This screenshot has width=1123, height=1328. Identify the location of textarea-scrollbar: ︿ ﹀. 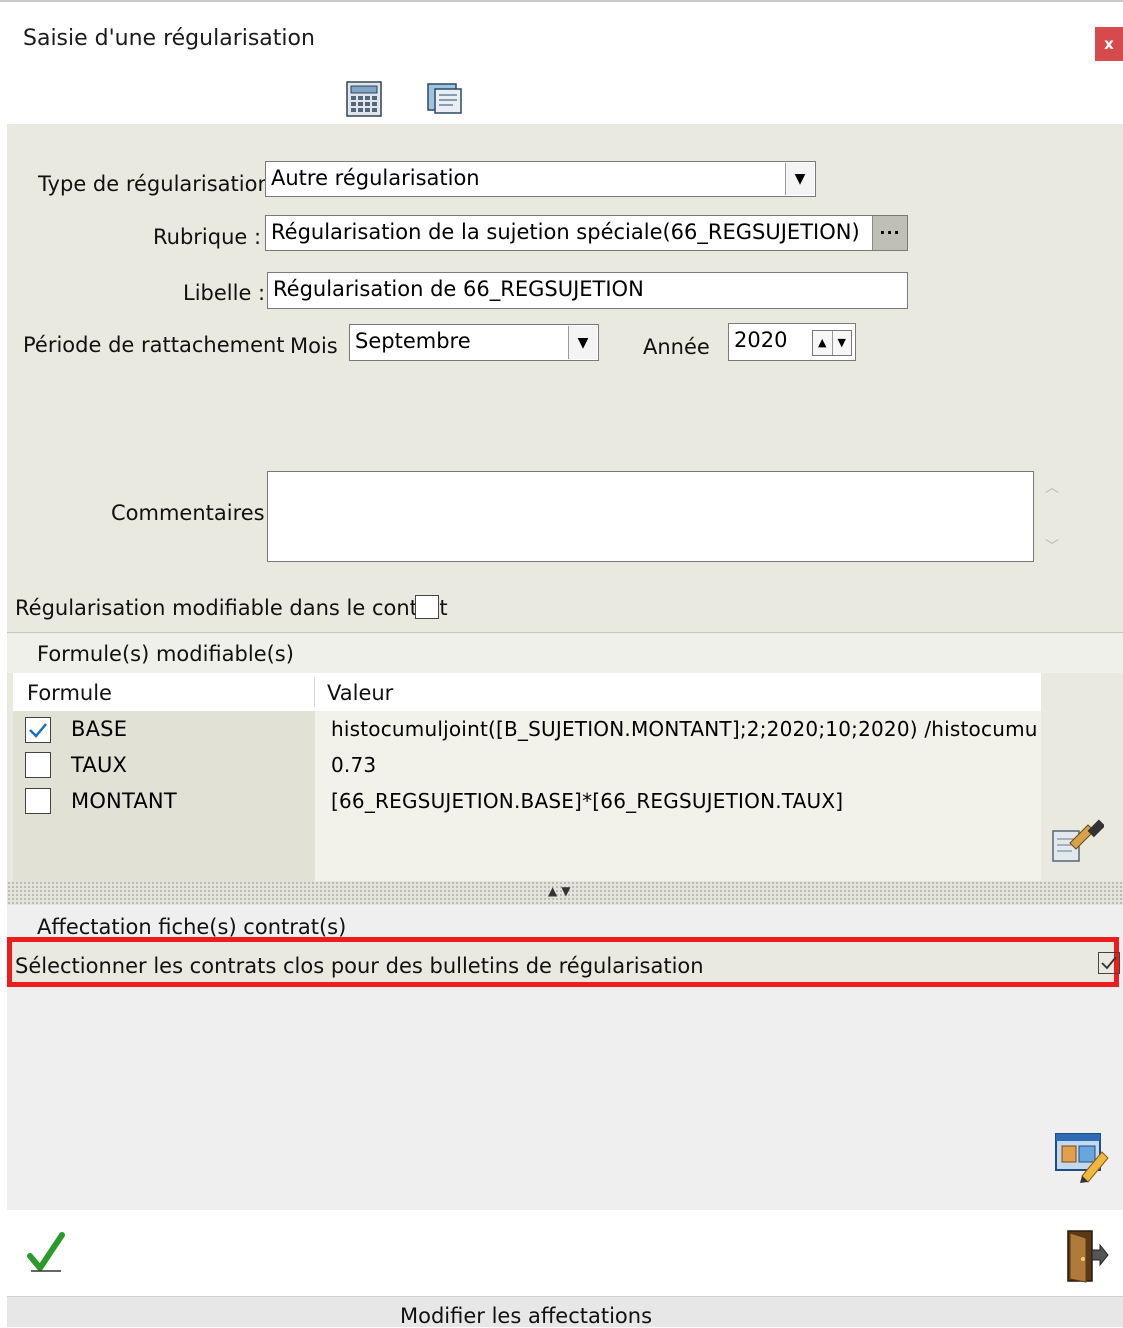
(1052, 516).